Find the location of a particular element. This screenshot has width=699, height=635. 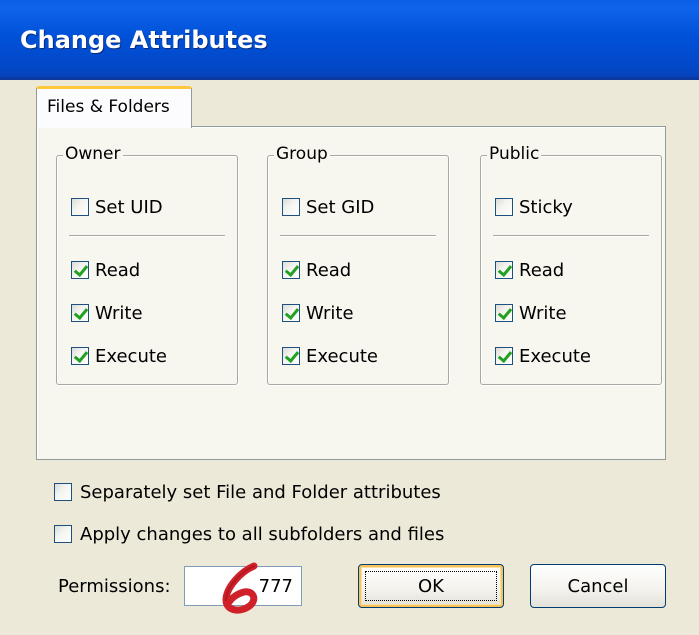

tab-label: Files & Folders is located at coordinates (108, 107).